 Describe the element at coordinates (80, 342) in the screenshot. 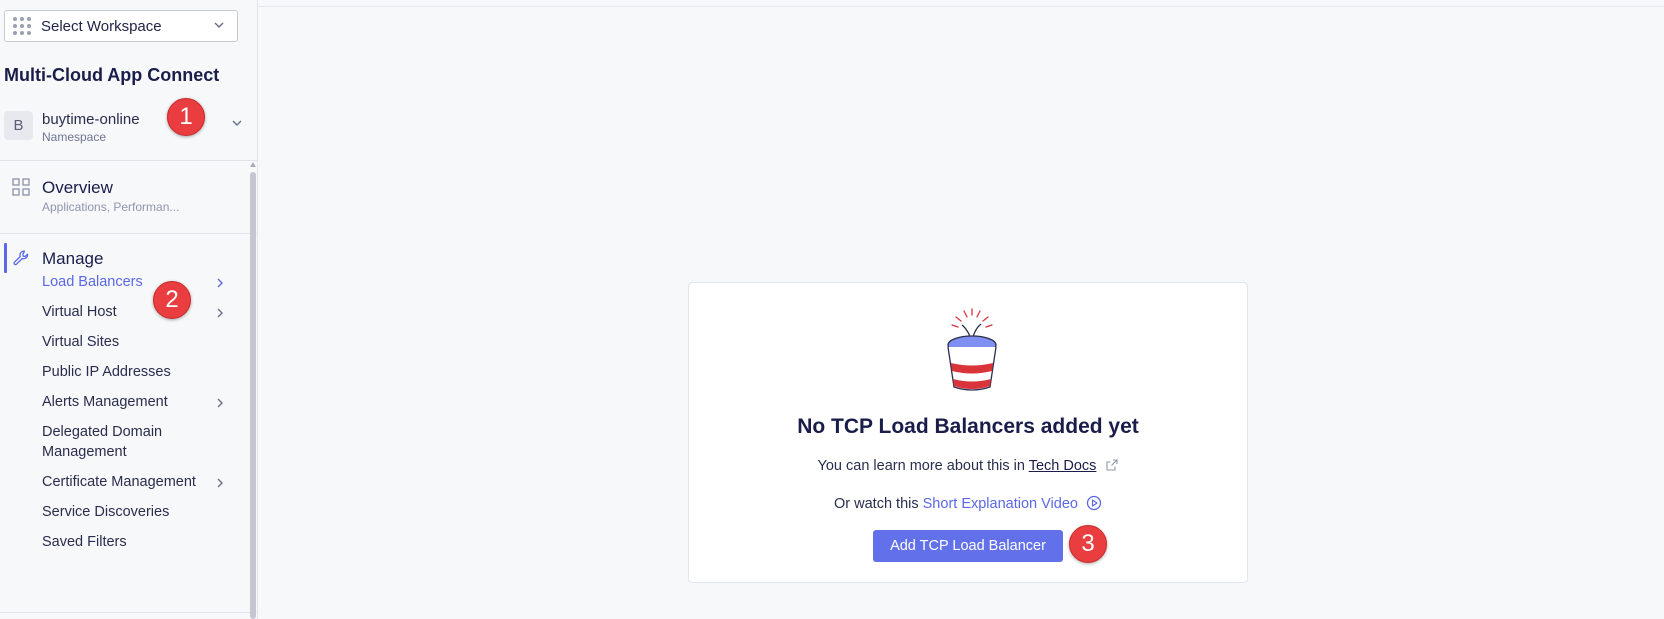

I see `sidebar-item-virtual-sites: Virtual Sites` at that location.